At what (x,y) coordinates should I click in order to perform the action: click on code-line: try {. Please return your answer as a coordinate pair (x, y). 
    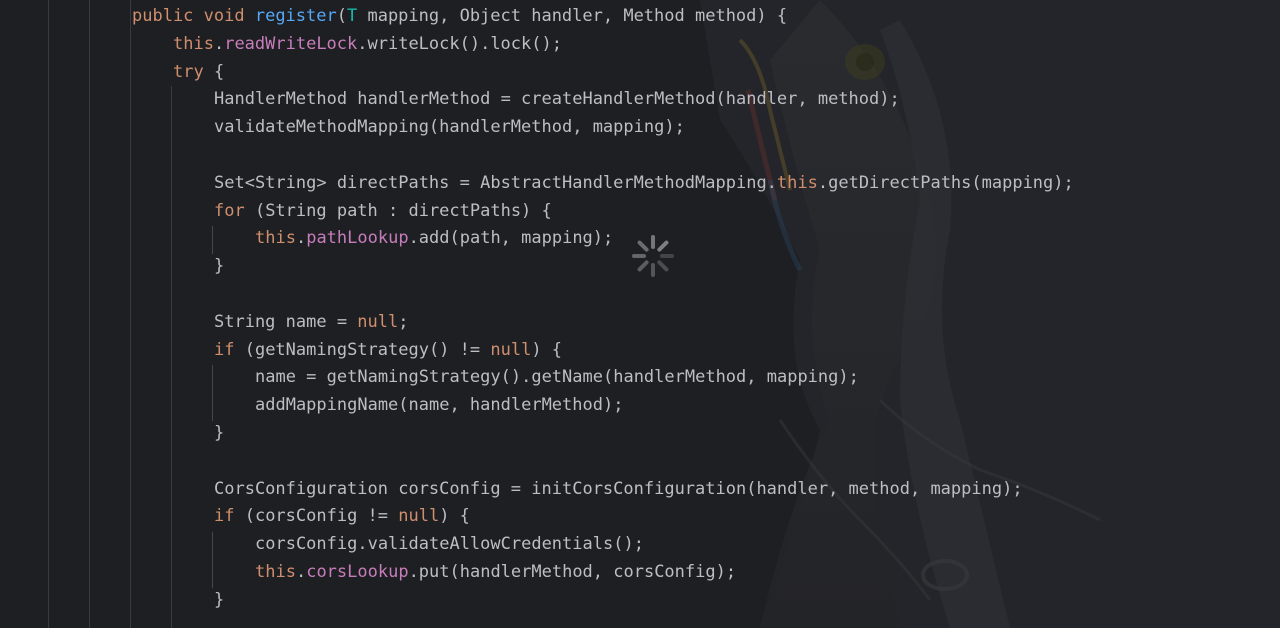
    Looking at the image, I should click on (640, 73).